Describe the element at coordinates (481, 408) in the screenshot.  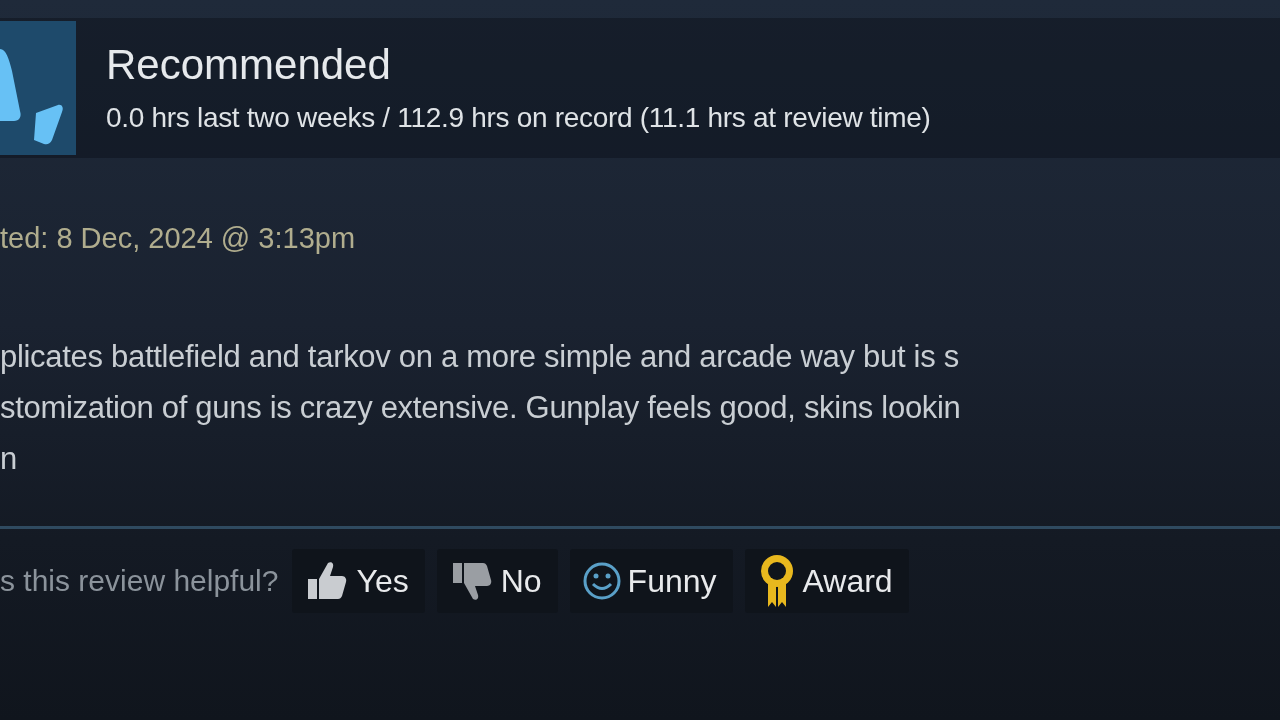
I see `review-text-line: stomization of guns is crazy extensive. Gunplay feels good, skins lookin` at that location.